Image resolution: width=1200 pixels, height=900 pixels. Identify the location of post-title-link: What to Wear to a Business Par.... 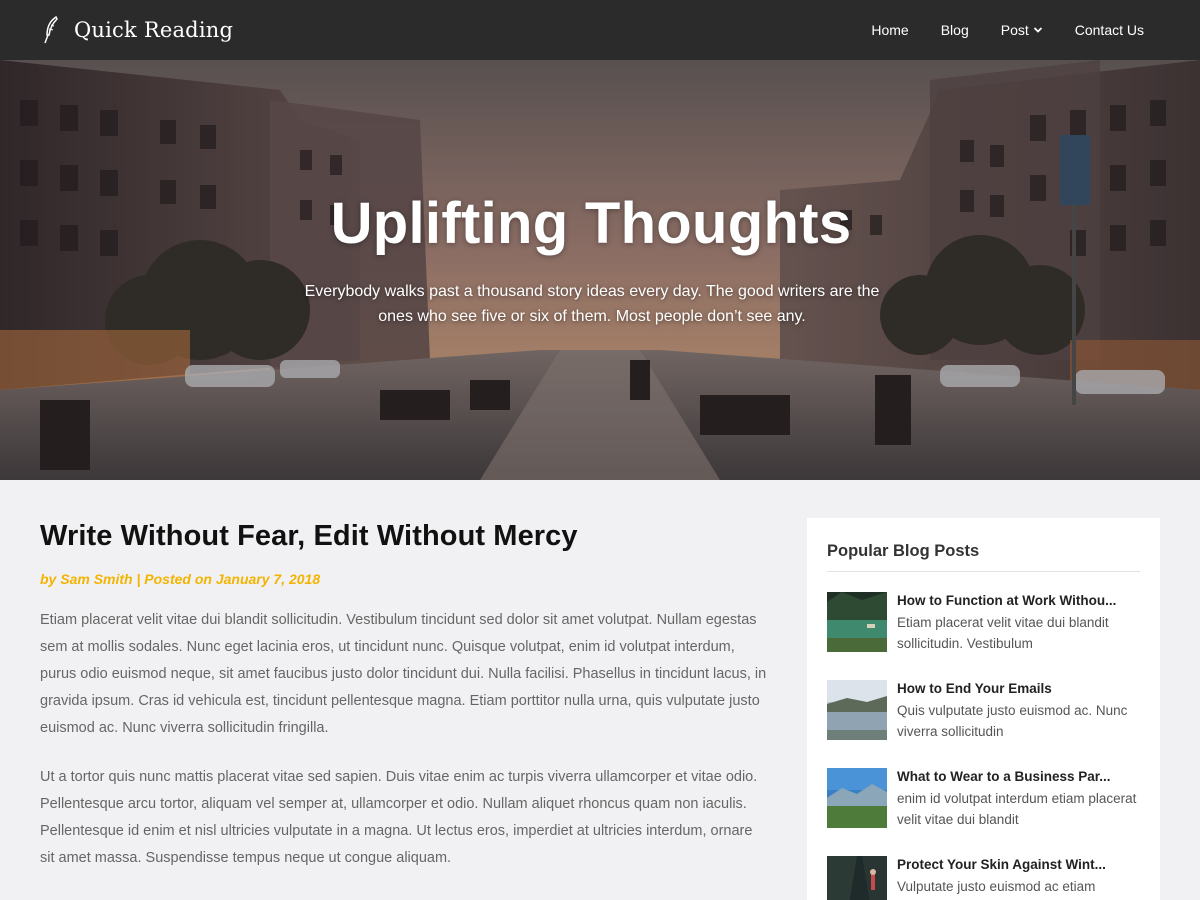
(1017, 777).